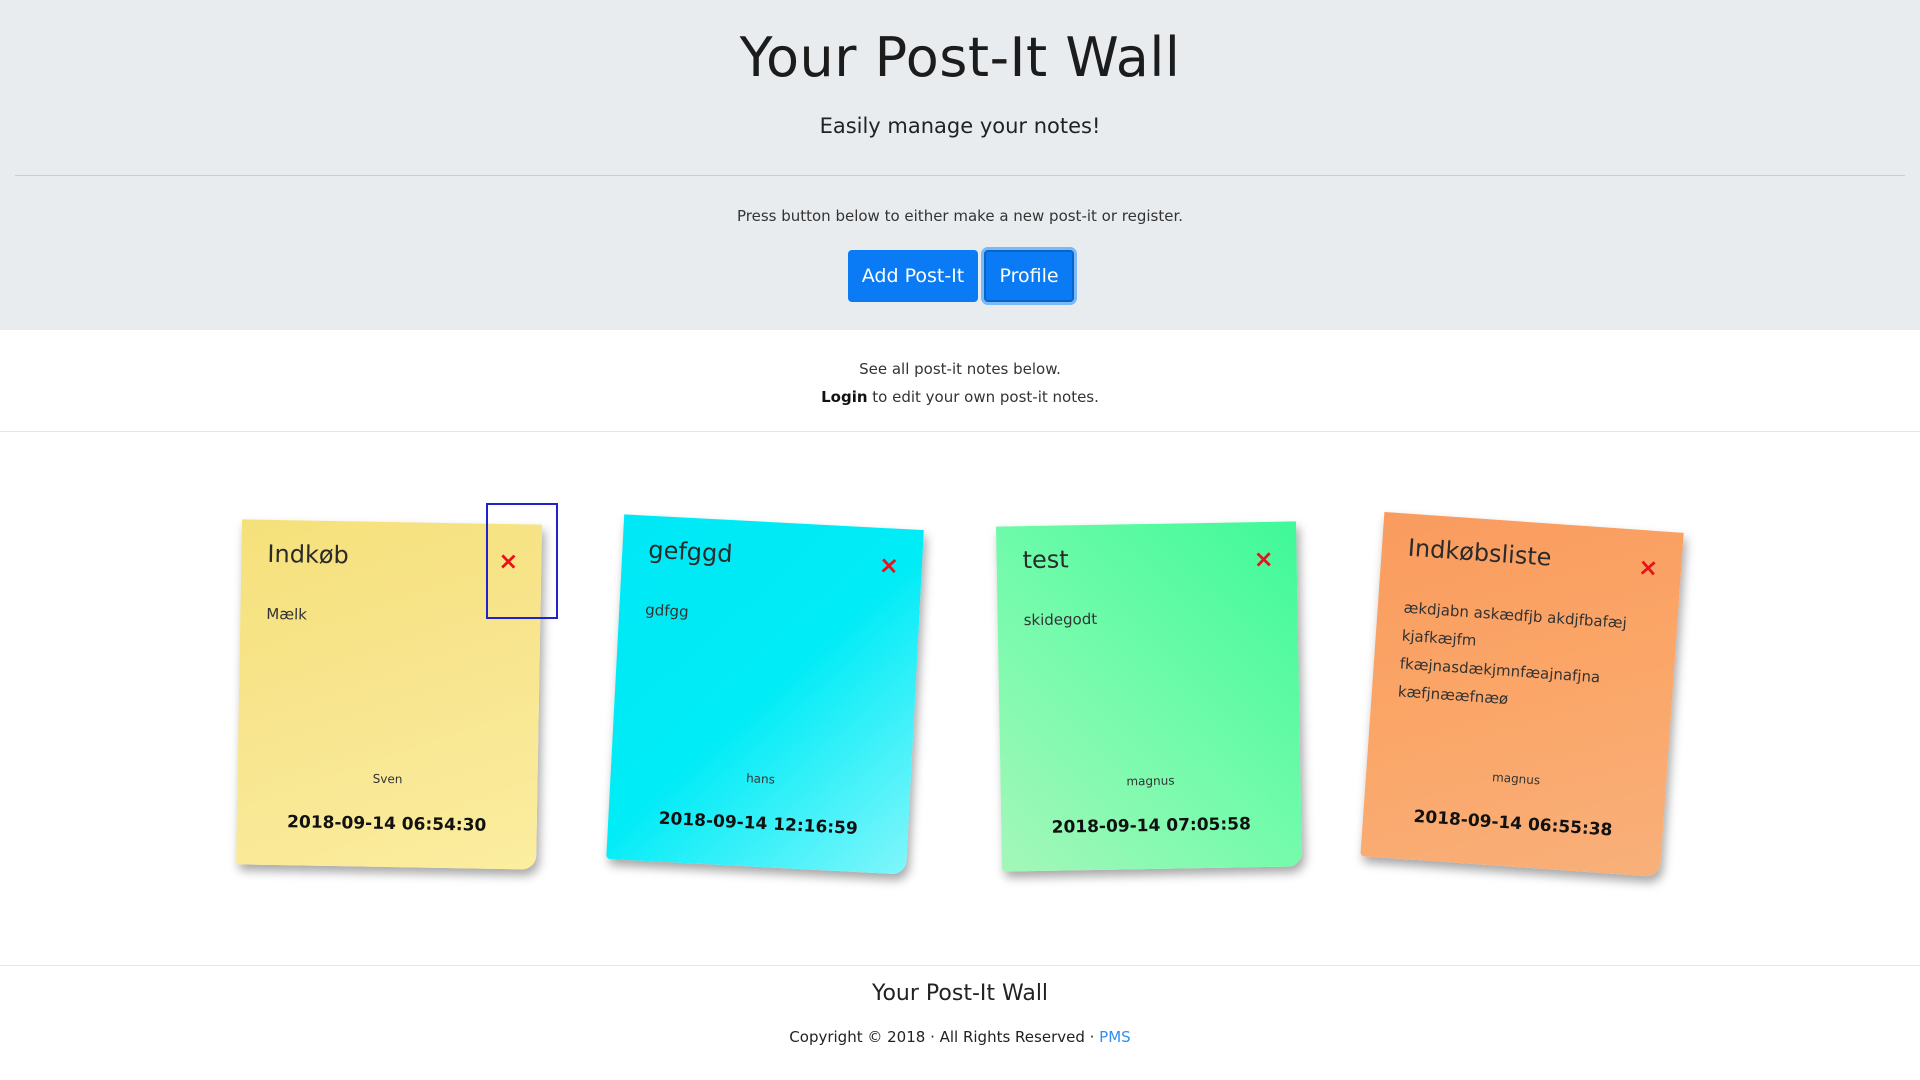  I want to click on post-it-note: gefggd × gdfgg hans 2018-09-14 12:16:59, so click(765, 694).